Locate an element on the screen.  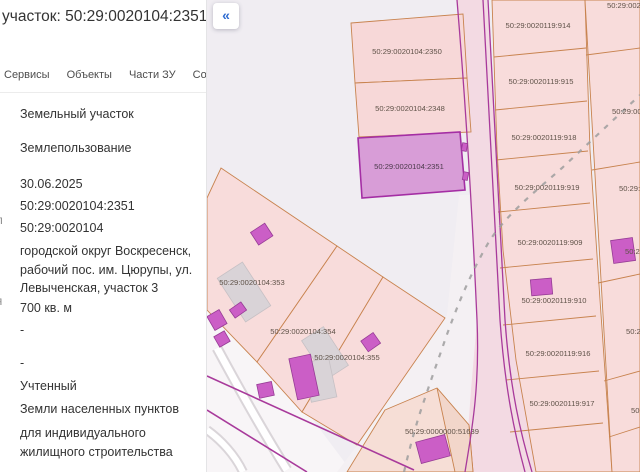
parcel-label: 50:29:0020119:917 is located at coordinates (562, 403).